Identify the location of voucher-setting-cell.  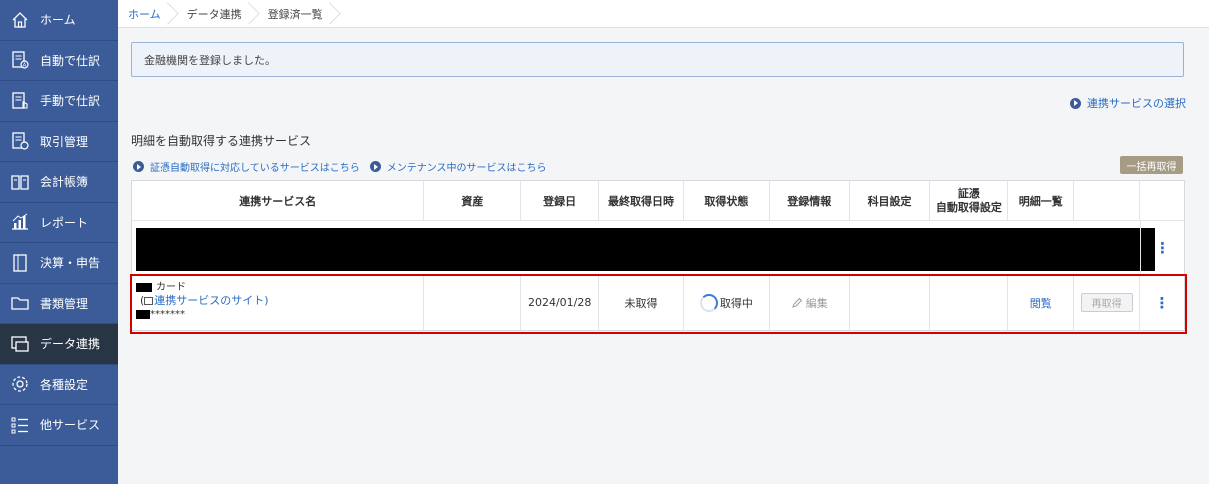
(969, 302).